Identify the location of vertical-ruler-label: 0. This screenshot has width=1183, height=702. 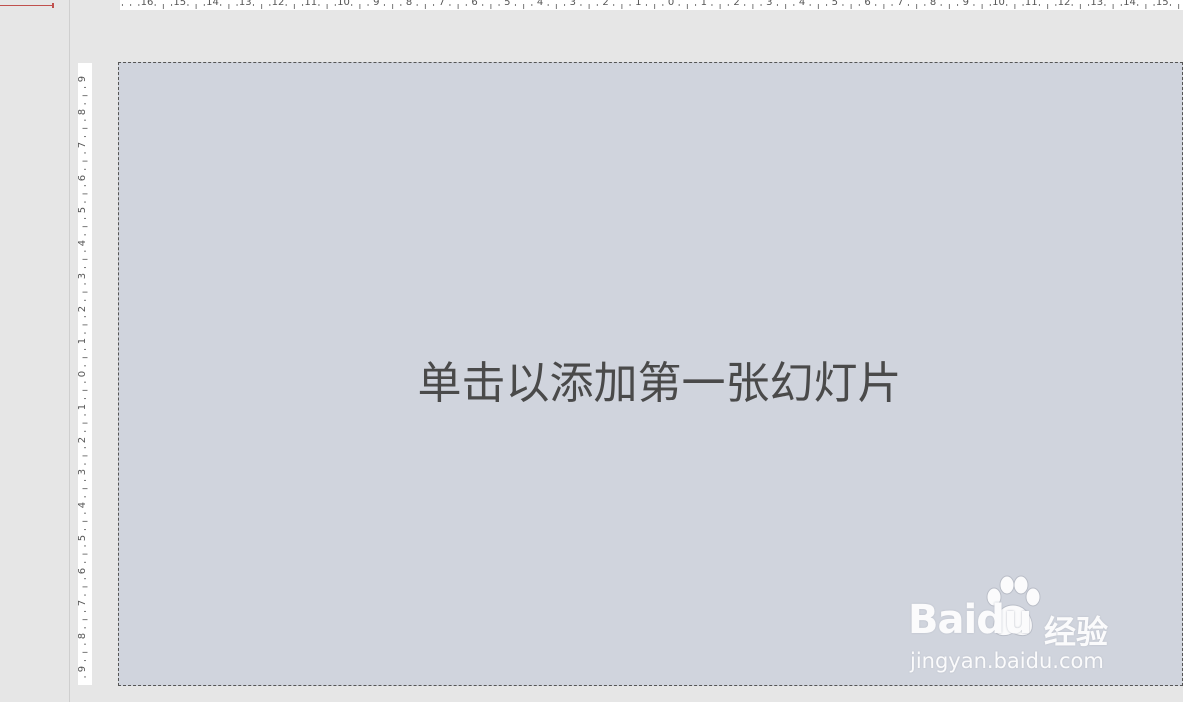
(83, 374).